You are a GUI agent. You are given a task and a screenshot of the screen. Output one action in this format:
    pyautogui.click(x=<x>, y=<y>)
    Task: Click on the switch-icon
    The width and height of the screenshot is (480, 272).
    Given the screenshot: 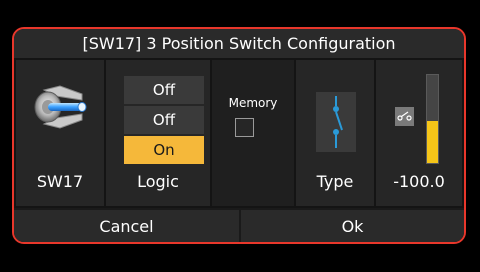 What is the action you would take?
    pyautogui.click(x=404, y=116)
    